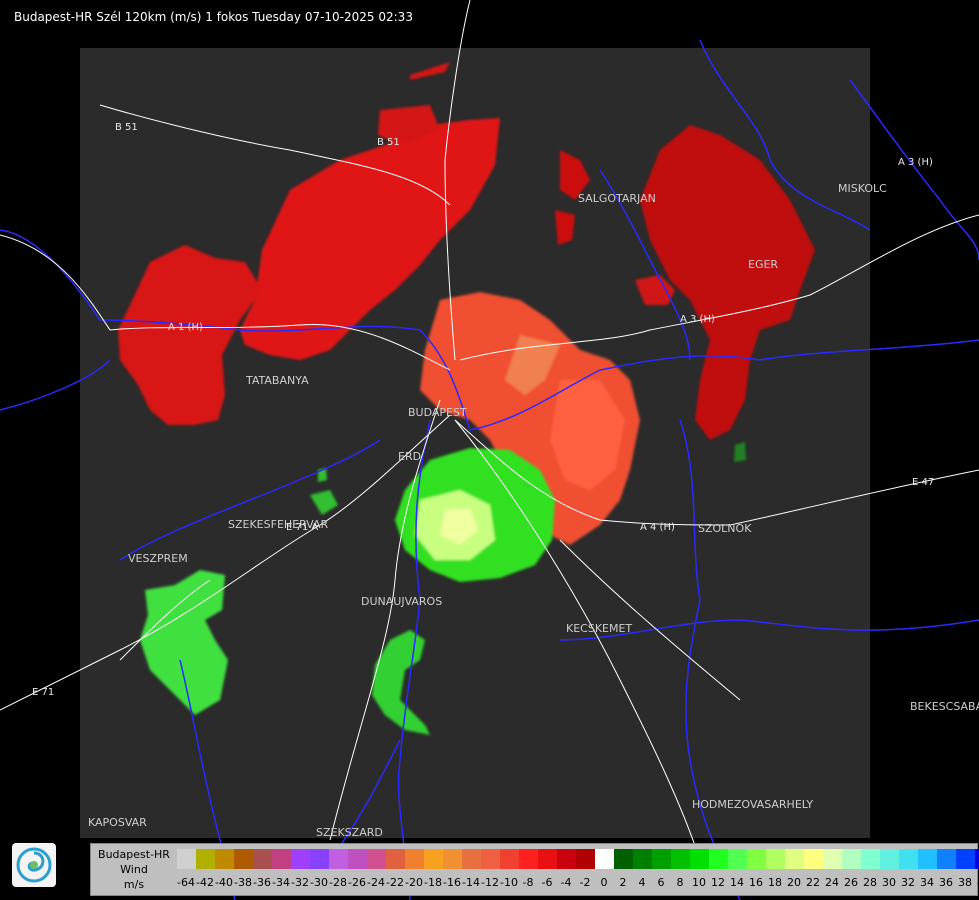 Image resolution: width=979 pixels, height=900 pixels. I want to click on legend-tick: -18, so click(433, 882).